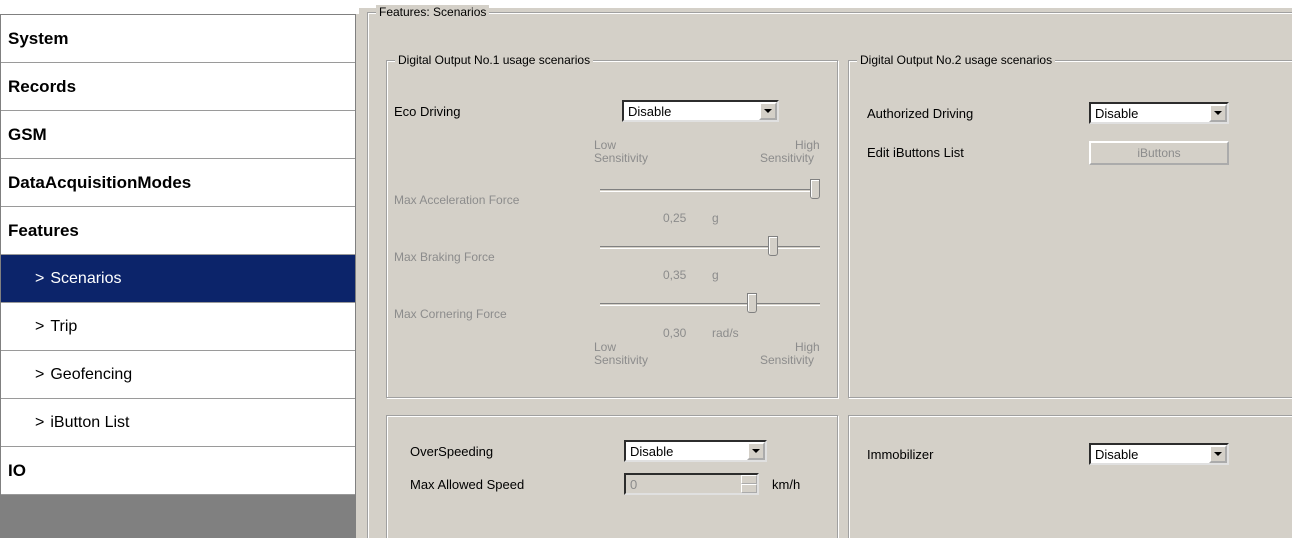 The width and height of the screenshot is (1292, 538). I want to click on sidebar-item-trip: > Trip, so click(178, 327).